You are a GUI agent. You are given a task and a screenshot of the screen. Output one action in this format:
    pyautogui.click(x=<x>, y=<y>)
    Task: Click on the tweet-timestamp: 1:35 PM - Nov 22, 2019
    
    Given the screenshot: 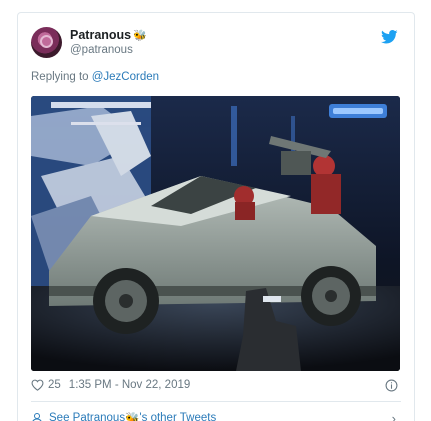 What is the action you would take?
    pyautogui.click(x=129, y=385)
    